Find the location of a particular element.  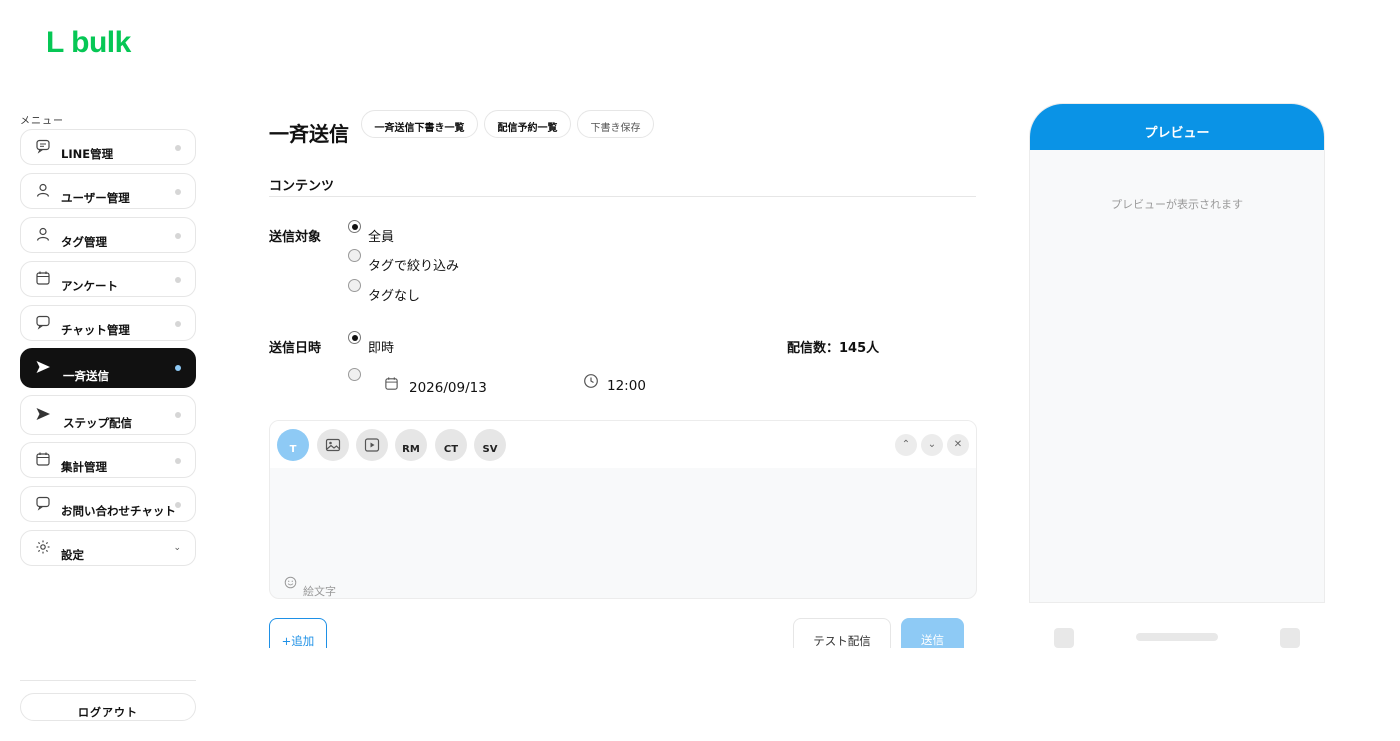

emoji-icon is located at coordinates (290, 582).